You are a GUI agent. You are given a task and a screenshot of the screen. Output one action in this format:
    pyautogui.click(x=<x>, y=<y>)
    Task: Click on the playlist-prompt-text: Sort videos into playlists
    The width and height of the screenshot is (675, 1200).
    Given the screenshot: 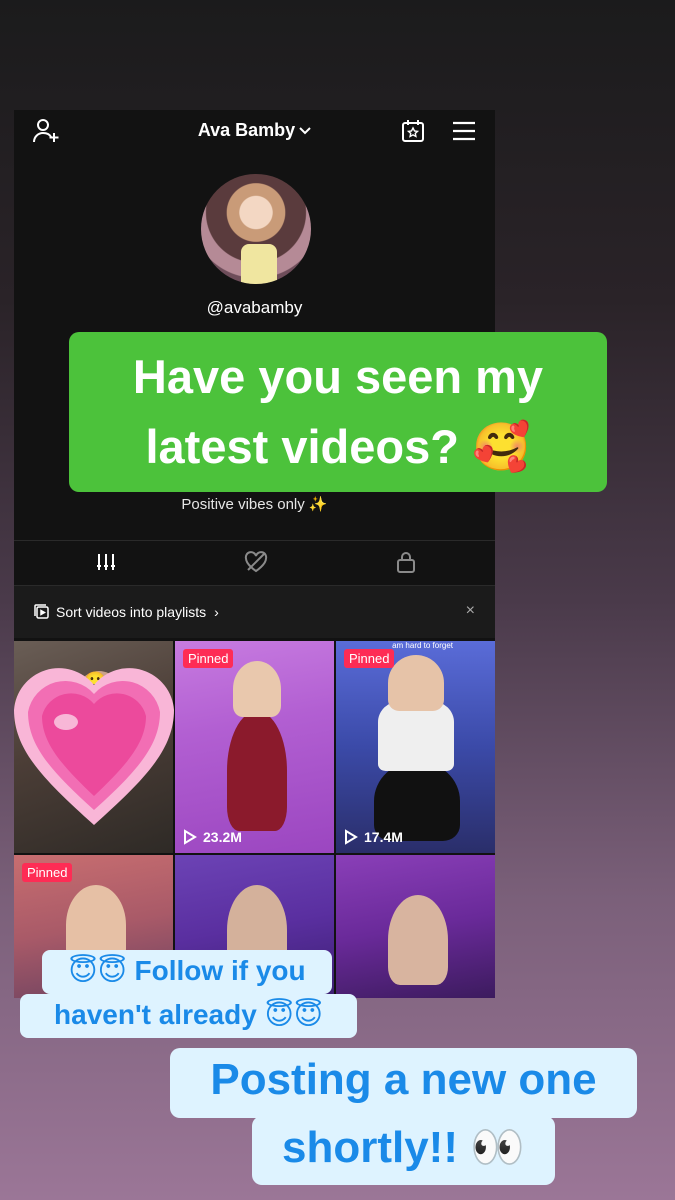 What is the action you would take?
    pyautogui.click(x=131, y=612)
    